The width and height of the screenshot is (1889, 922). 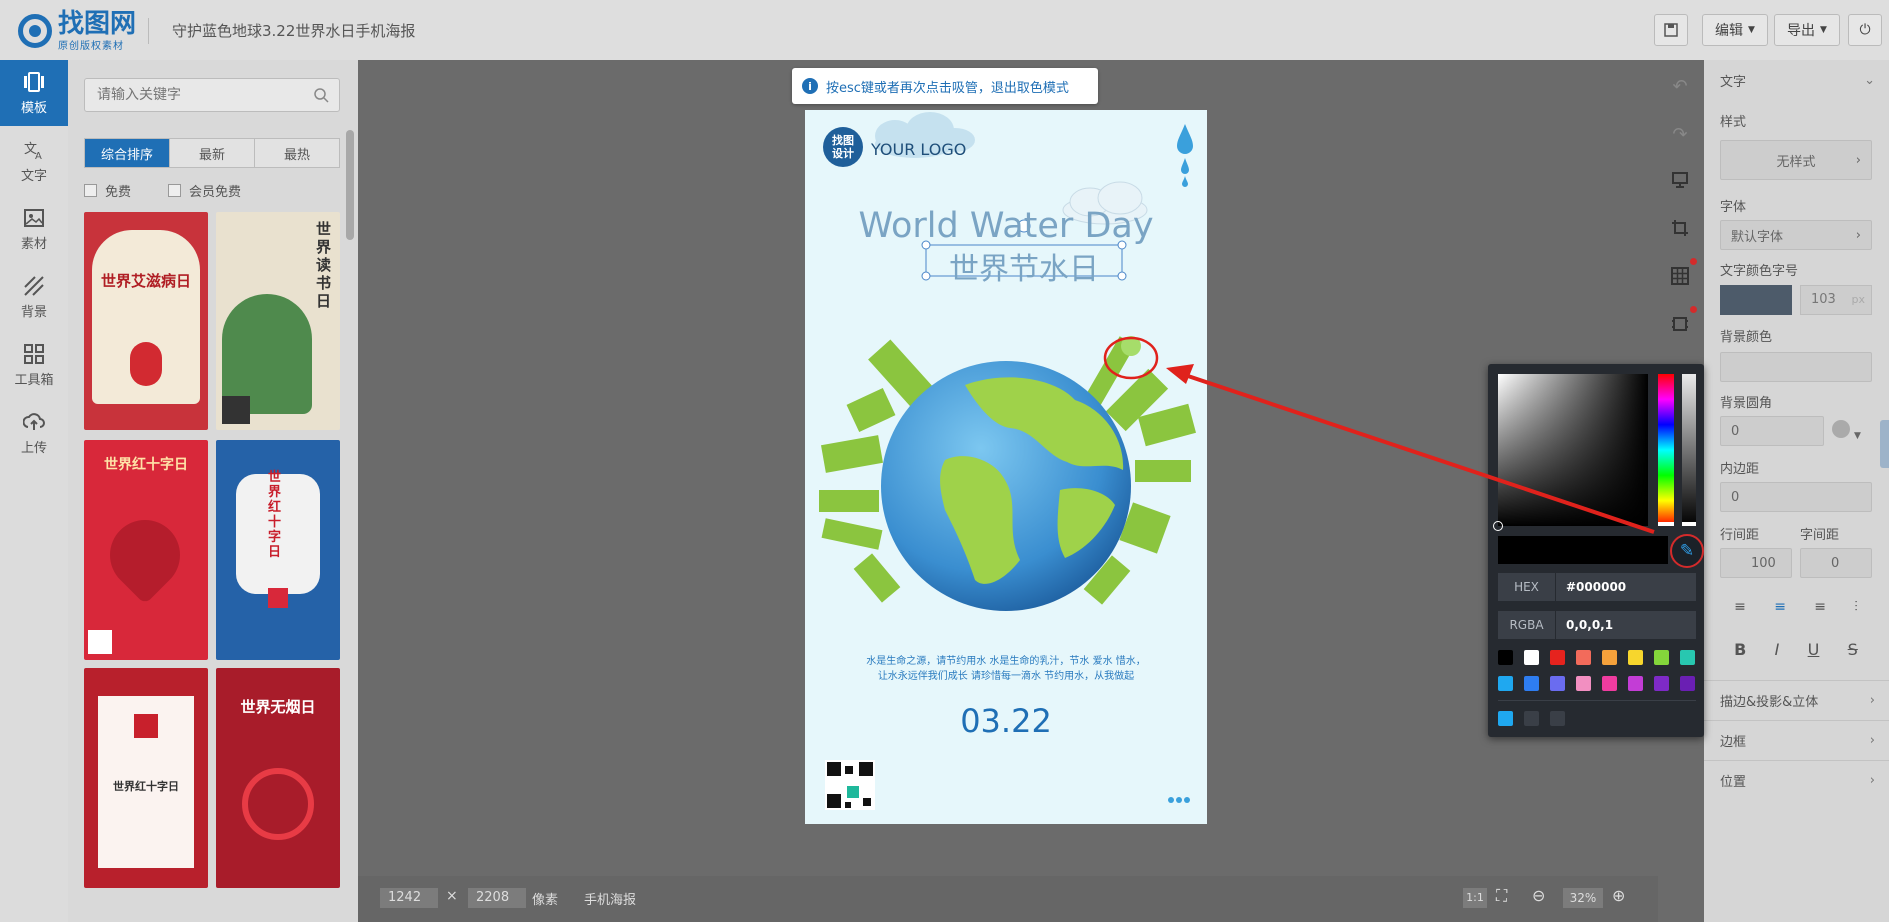 What do you see at coordinates (34, 161) in the screenshot?
I see `rail-item-text: 文A 文字` at bounding box center [34, 161].